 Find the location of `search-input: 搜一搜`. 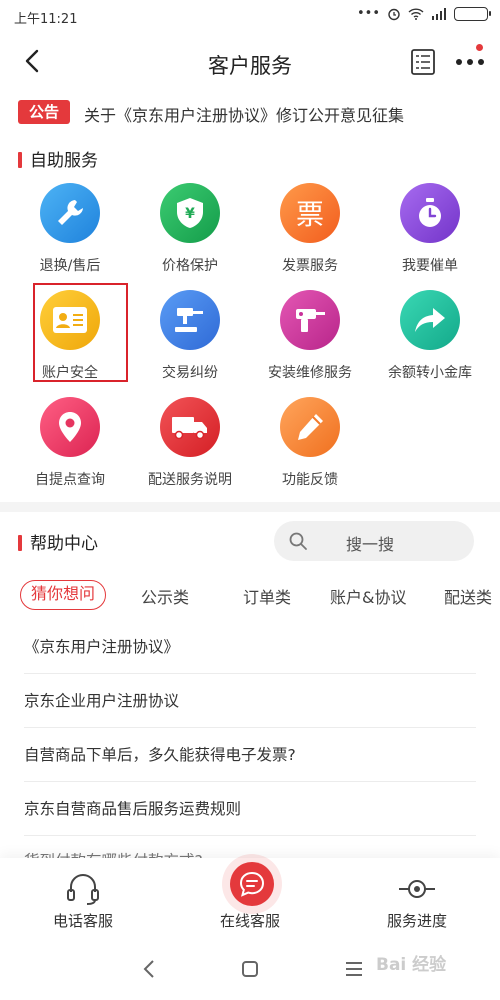

search-input: 搜一搜 is located at coordinates (374, 541).